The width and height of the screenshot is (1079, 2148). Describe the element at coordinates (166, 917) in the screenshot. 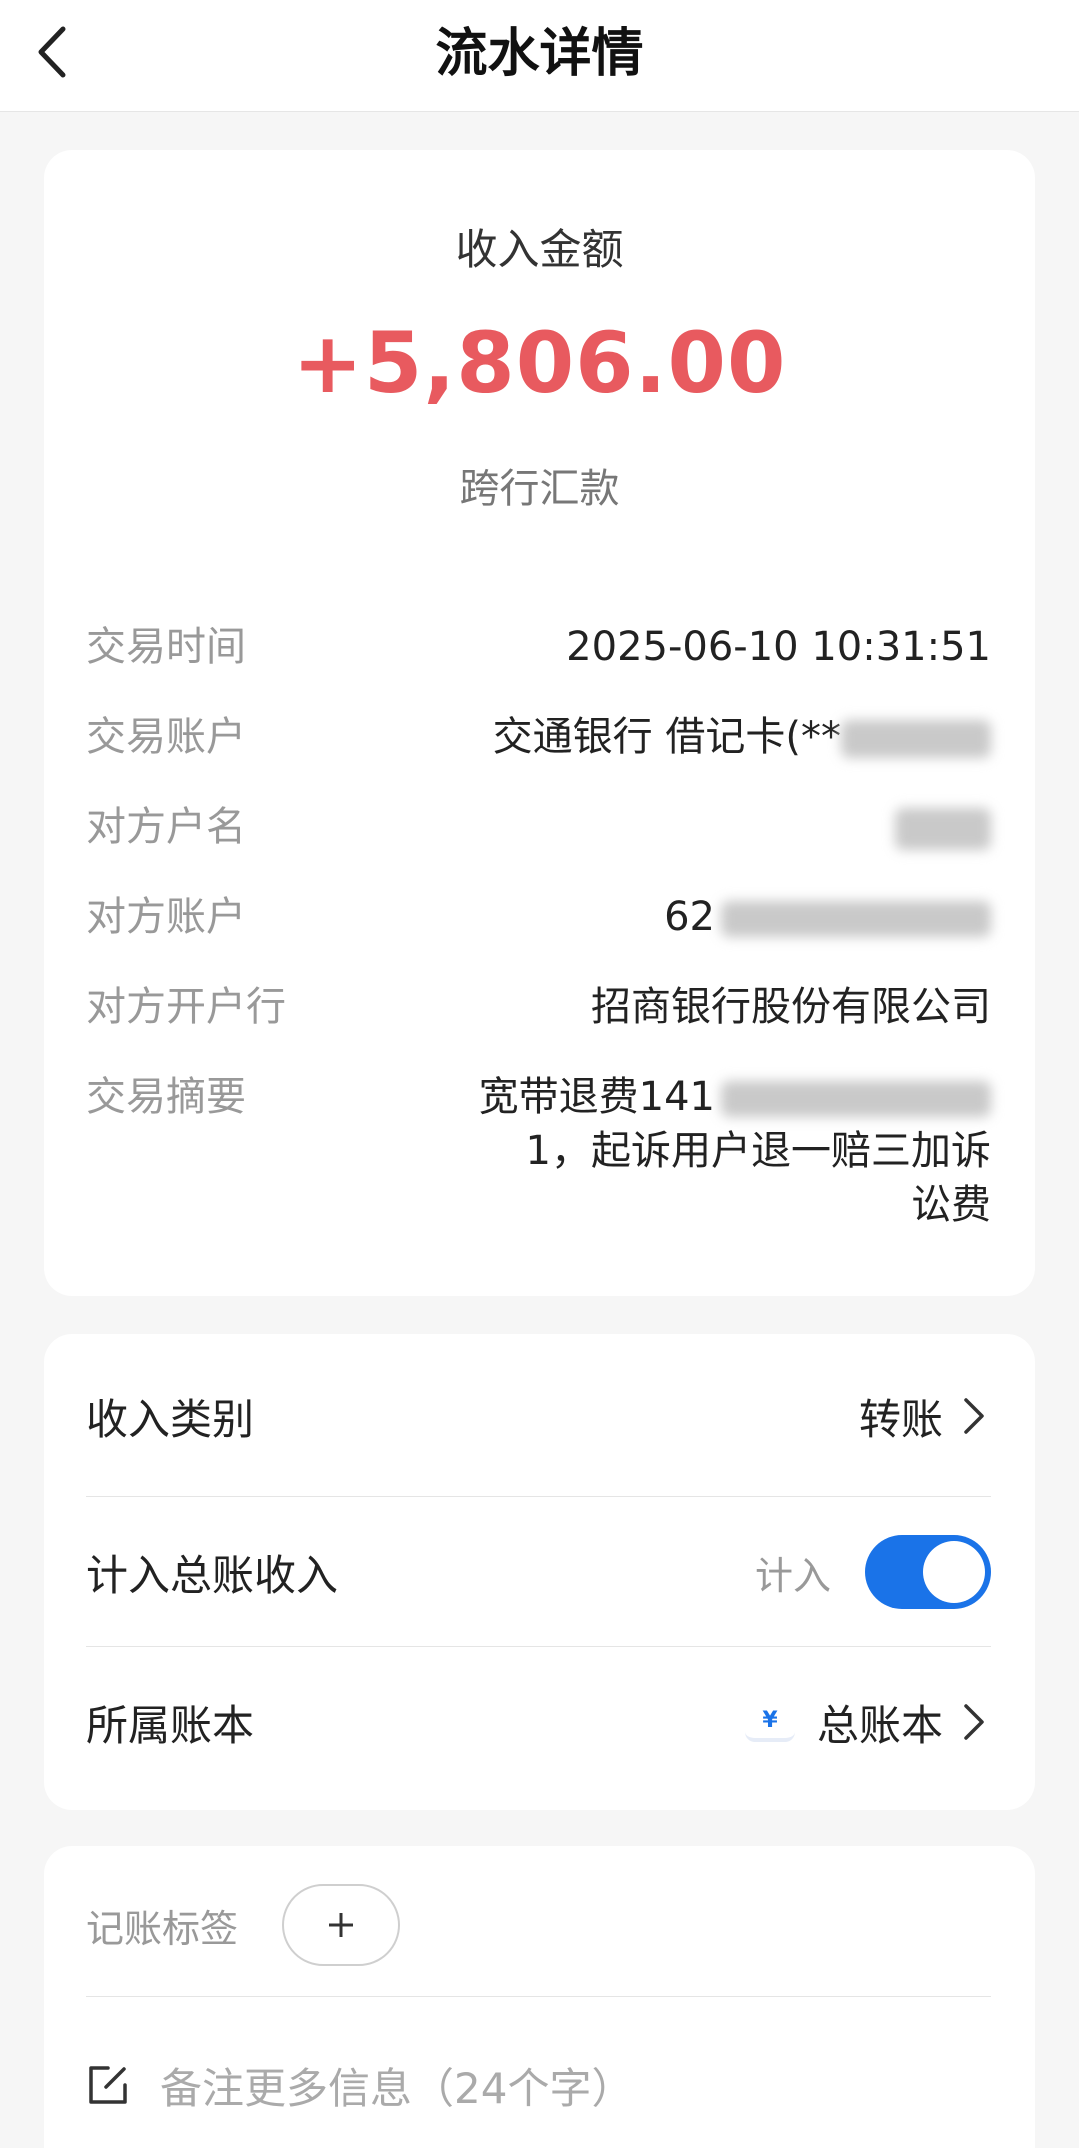

I see `detail-label: 对方账户` at that location.